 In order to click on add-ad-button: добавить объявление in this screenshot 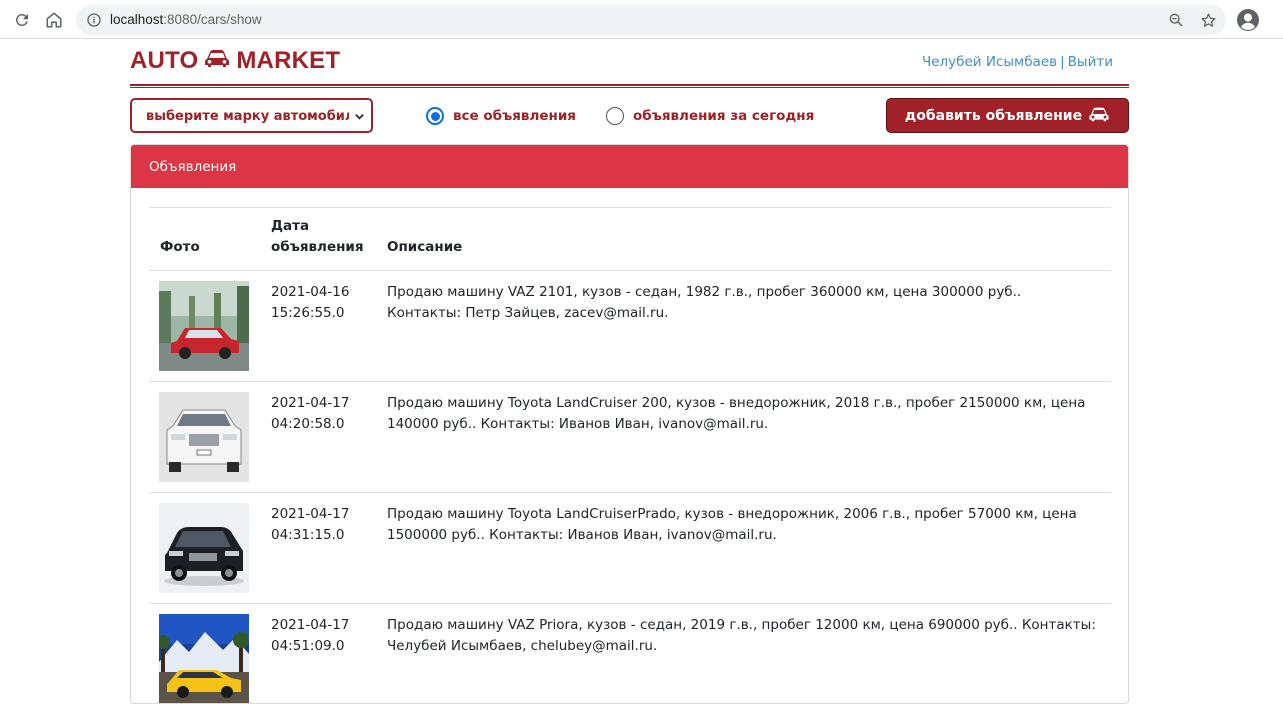, I will do `click(1007, 115)`.